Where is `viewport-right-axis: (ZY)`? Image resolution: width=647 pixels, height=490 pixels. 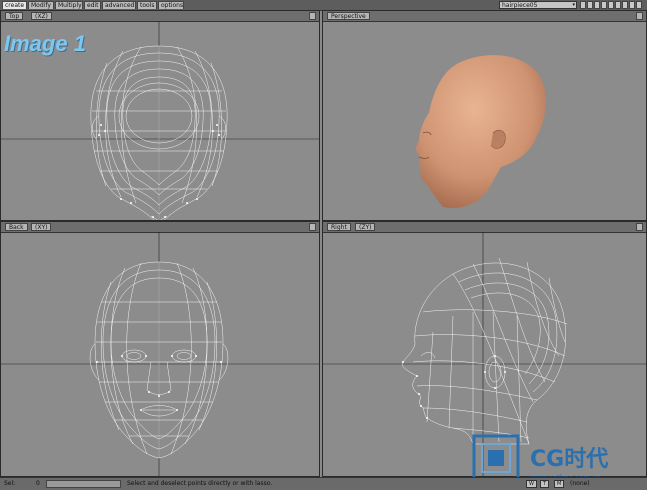 viewport-right-axis: (ZY) is located at coordinates (365, 227).